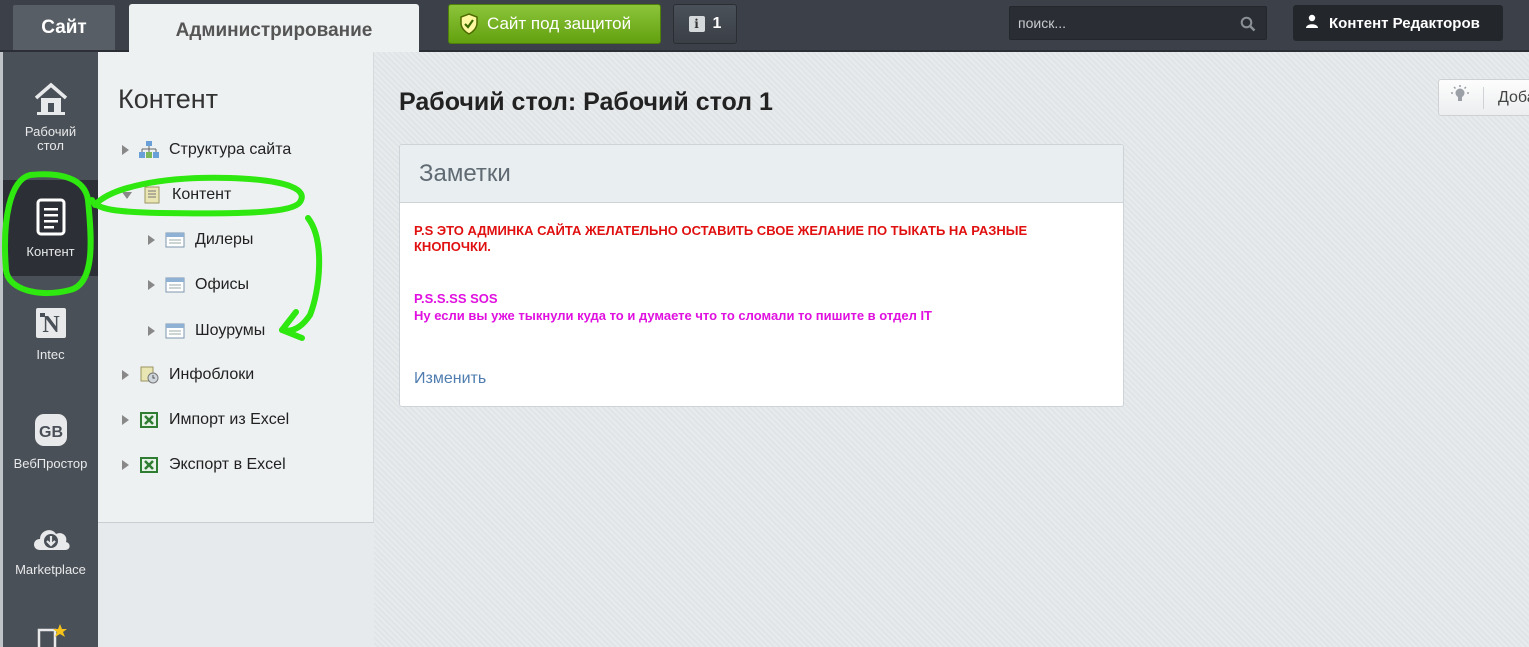  What do you see at coordinates (50, 569) in the screenshot?
I see `menu-item-marketplace-label: Marketplace` at bounding box center [50, 569].